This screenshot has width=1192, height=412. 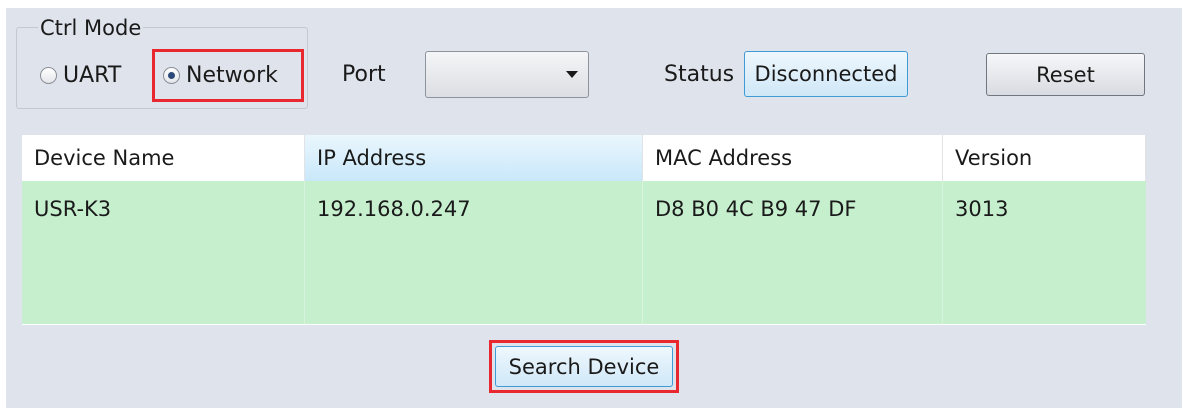 What do you see at coordinates (48, 75) in the screenshot?
I see `uart-radio-icon` at bounding box center [48, 75].